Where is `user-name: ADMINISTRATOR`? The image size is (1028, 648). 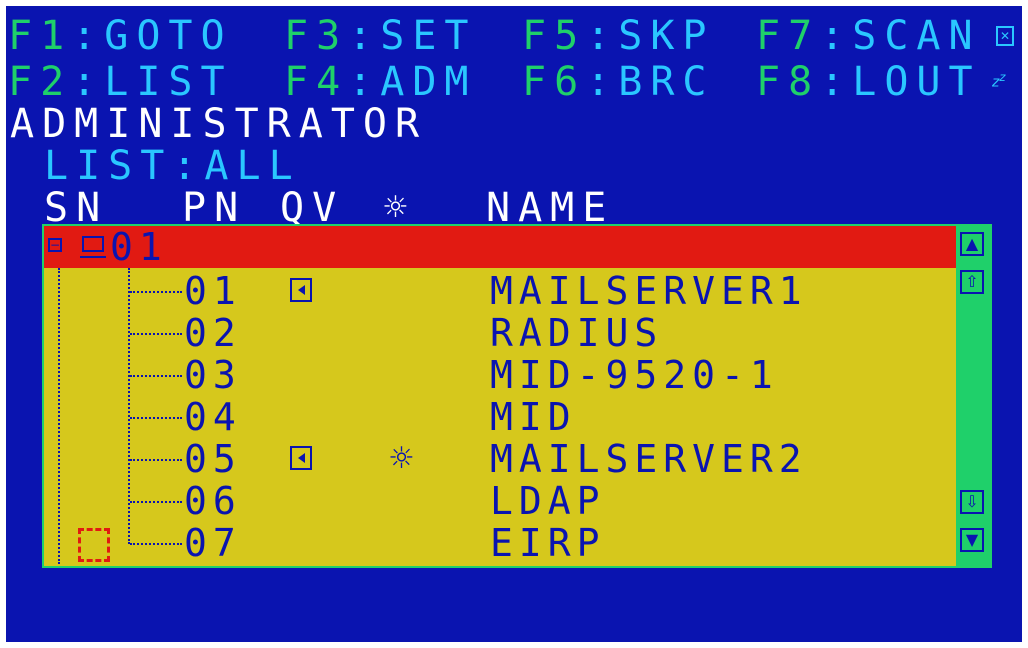 user-name: ADMINISTRATOR is located at coordinates (219, 124).